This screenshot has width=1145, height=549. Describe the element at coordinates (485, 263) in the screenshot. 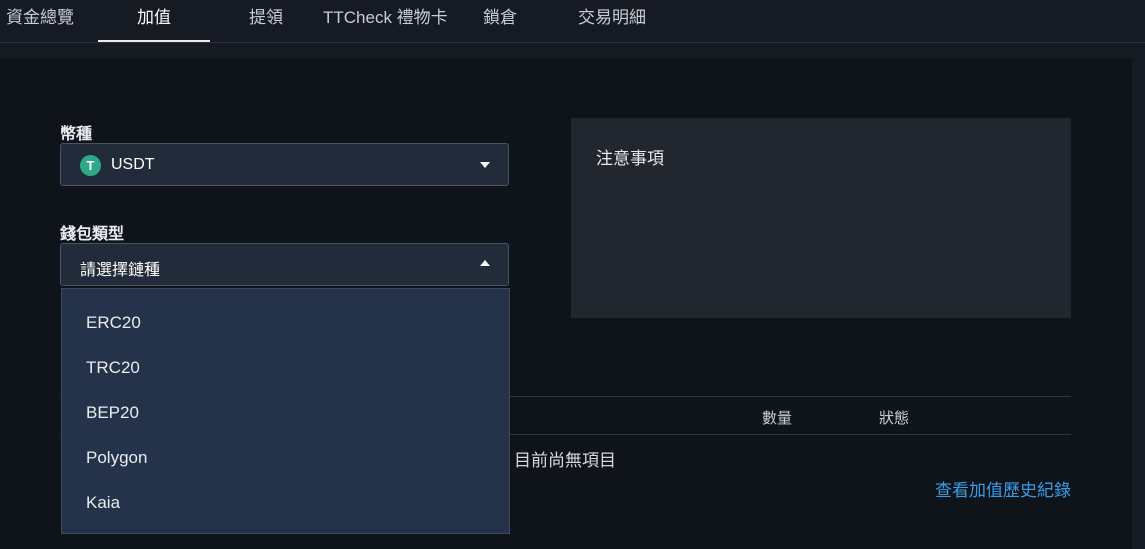

I see `chevron-up-icon` at that location.